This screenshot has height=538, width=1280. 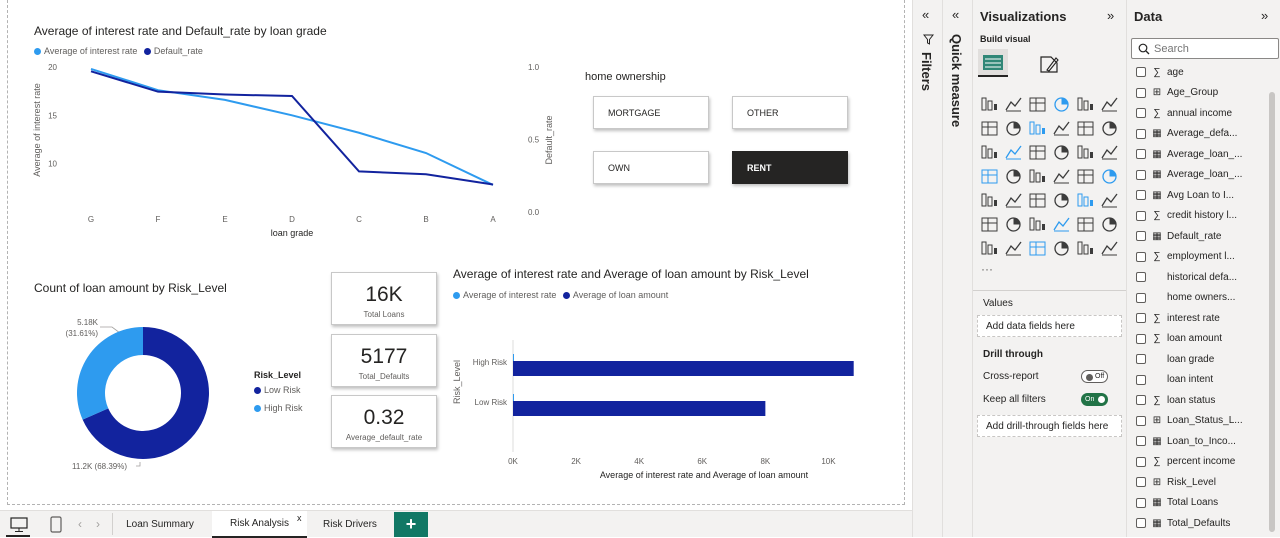 What do you see at coordinates (790, 167) in the screenshot?
I see `slicer-option-rent: RENT` at bounding box center [790, 167].